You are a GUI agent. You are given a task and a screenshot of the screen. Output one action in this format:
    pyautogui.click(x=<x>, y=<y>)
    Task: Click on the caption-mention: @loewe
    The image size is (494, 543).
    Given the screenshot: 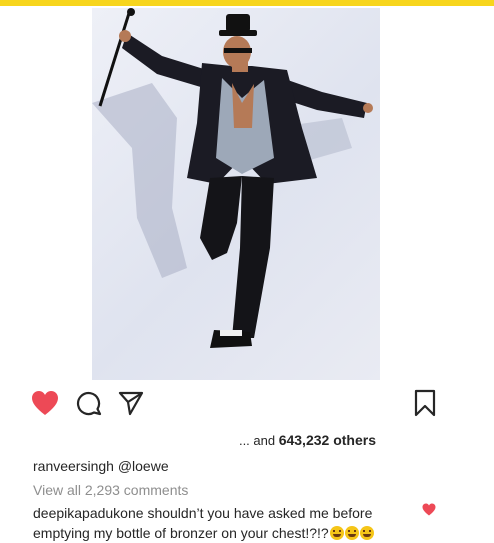 What is the action you would take?
    pyautogui.click(x=143, y=466)
    